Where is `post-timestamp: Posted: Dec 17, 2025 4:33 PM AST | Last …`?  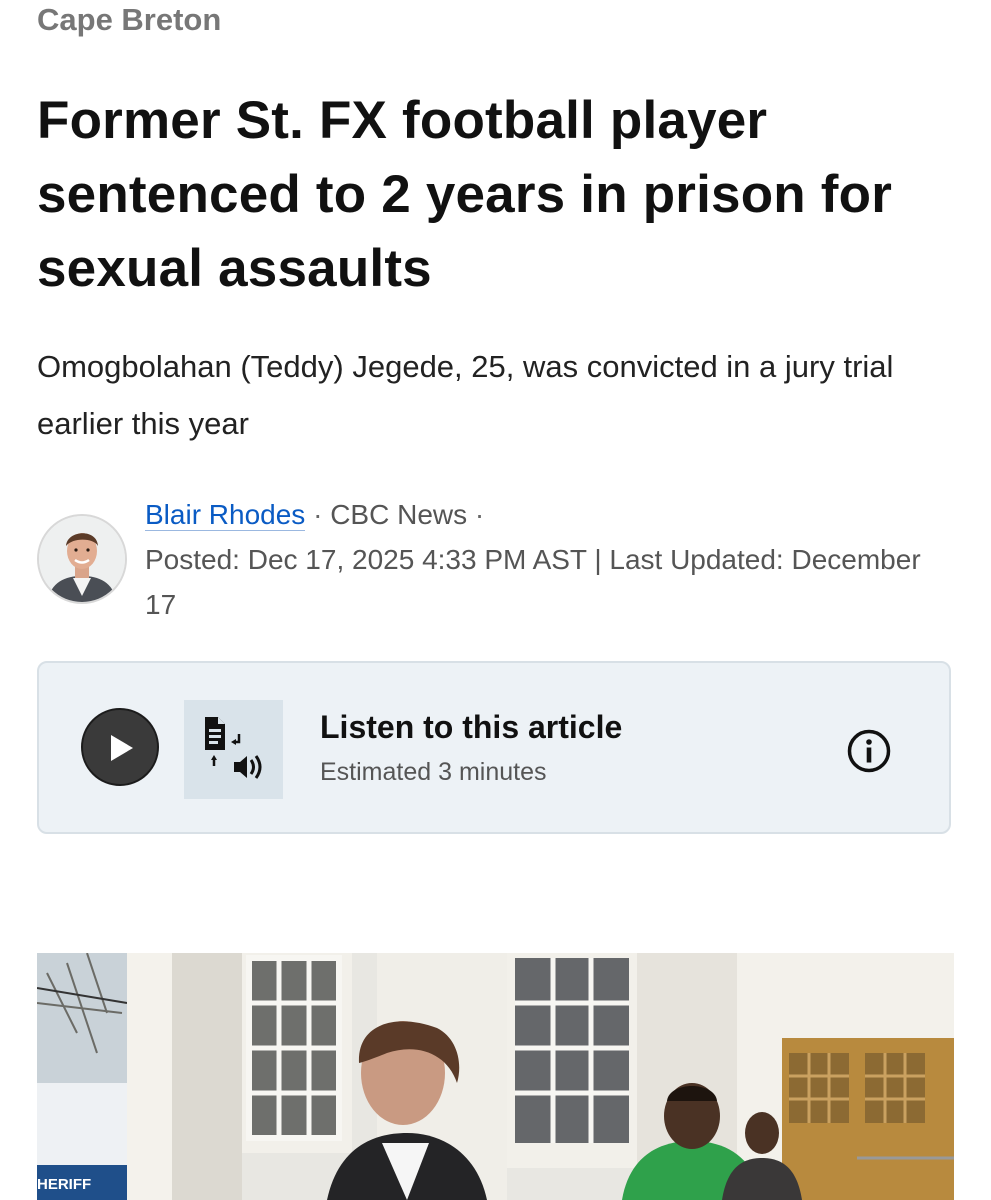
post-timestamp: Posted: Dec 17, 2025 4:33 PM AST | Last … is located at coordinates (533, 582).